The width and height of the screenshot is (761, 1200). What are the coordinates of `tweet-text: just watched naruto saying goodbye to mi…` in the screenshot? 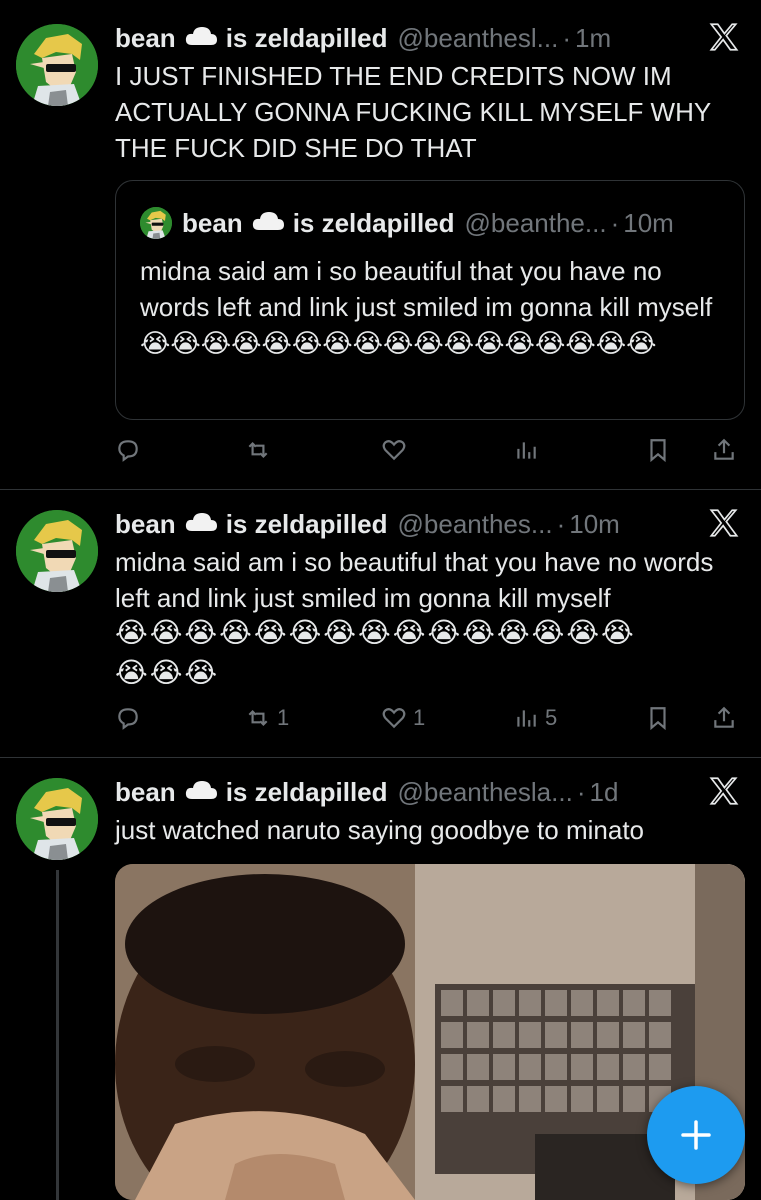 It's located at (380, 830).